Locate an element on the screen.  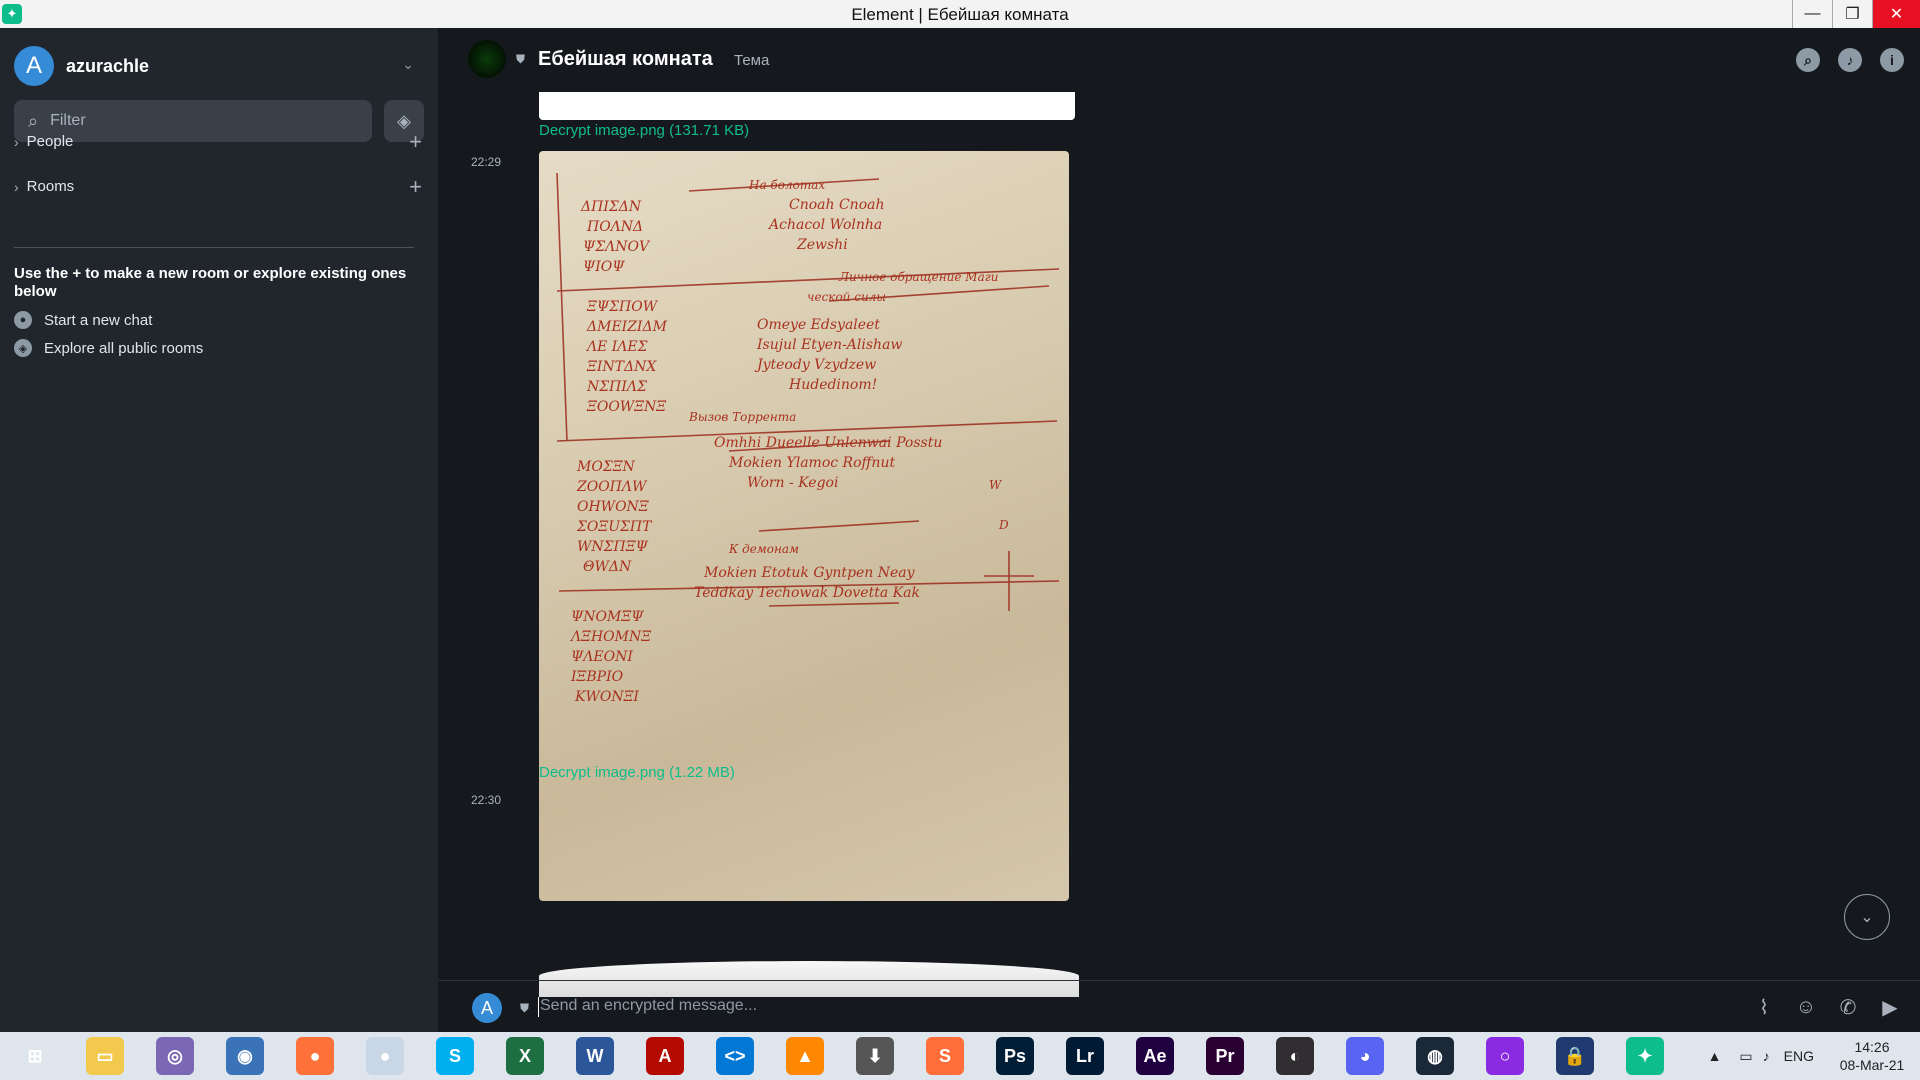
taskbar-app-discord: ◕ is located at coordinates (1365, 1056).